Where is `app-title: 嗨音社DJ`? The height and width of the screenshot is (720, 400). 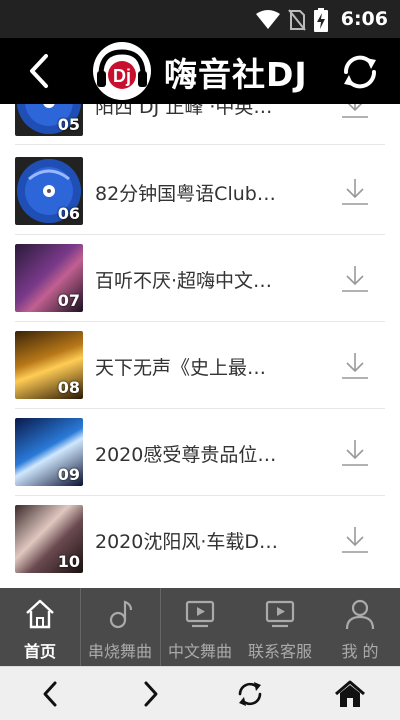
app-title: 嗨音社DJ is located at coordinates (236, 74).